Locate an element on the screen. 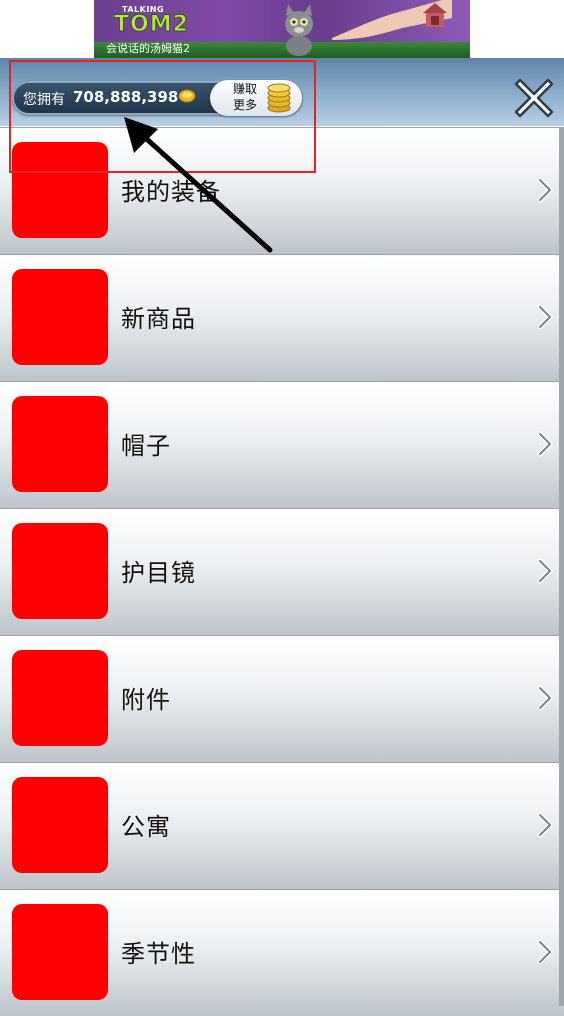 Image resolution: width=564 pixels, height=1016 pixels. list-item: 新商品 is located at coordinates (282, 317).